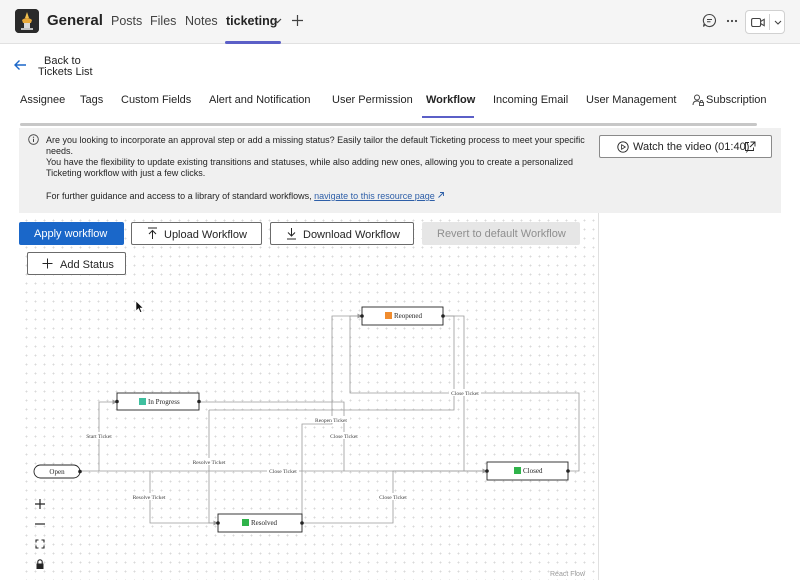  I want to click on node-resolved-label: Resolved, so click(264, 523).